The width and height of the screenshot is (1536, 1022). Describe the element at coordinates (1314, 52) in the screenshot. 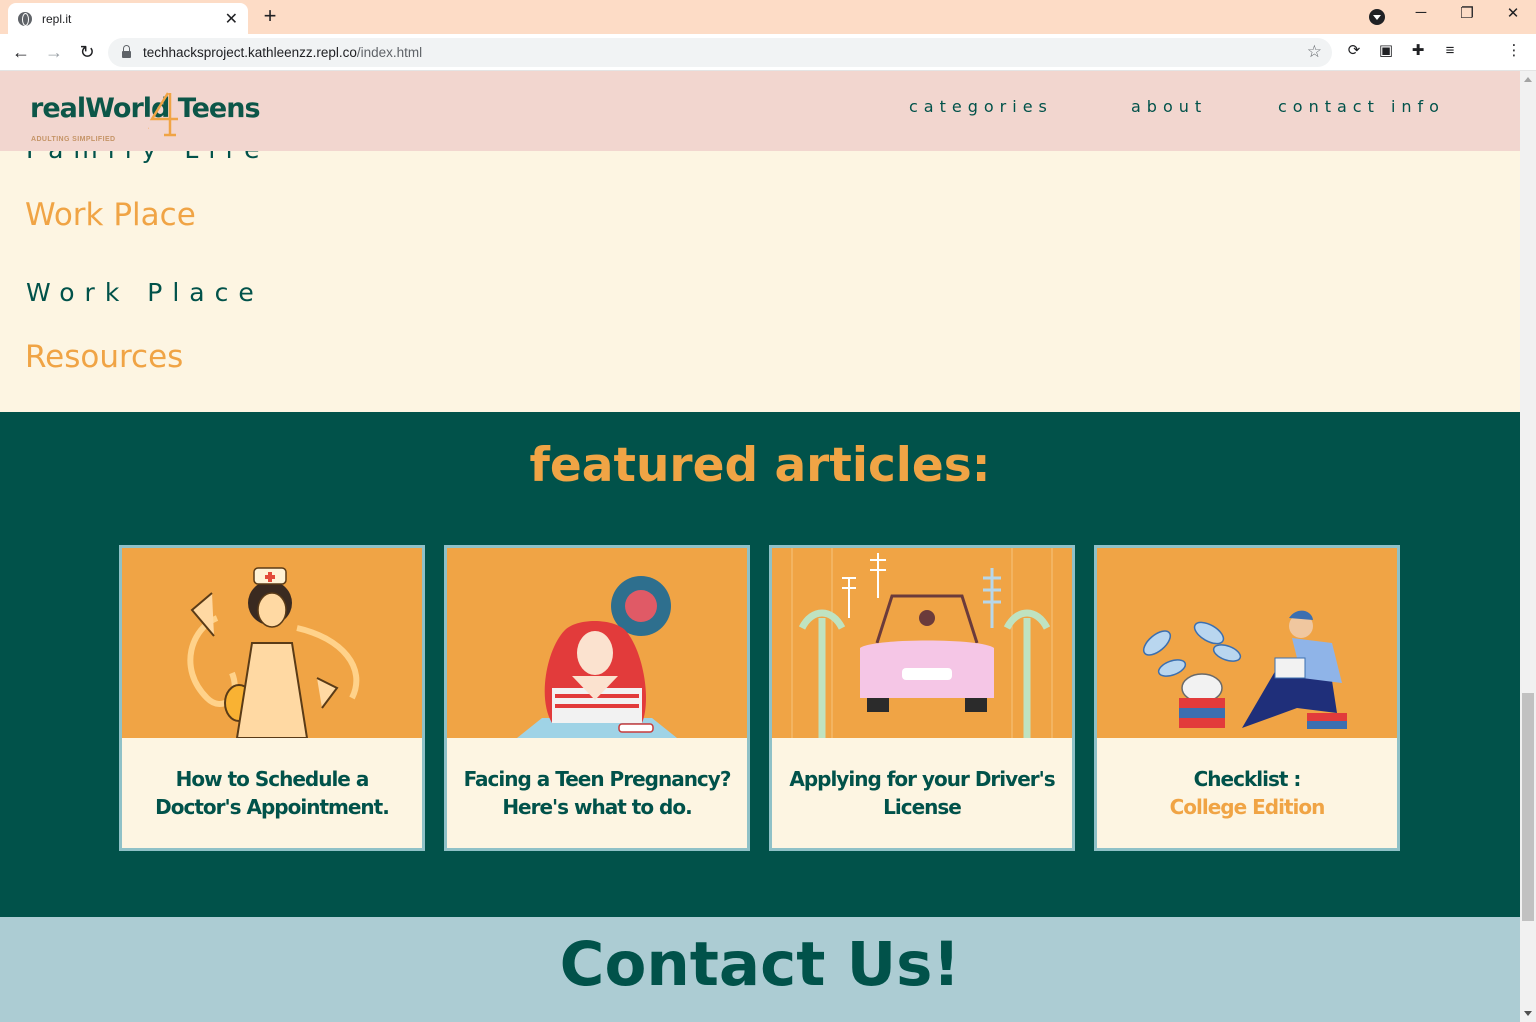

I see `bookmark-star-icon: ☆` at that location.